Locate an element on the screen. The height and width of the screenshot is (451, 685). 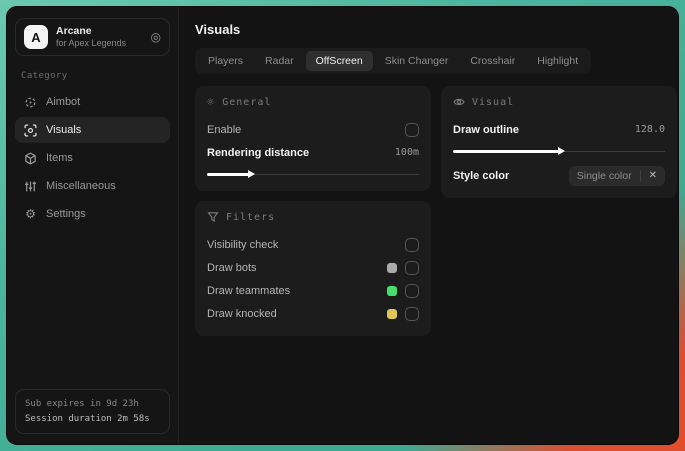
eye-scan-icon is located at coordinates (30, 130).